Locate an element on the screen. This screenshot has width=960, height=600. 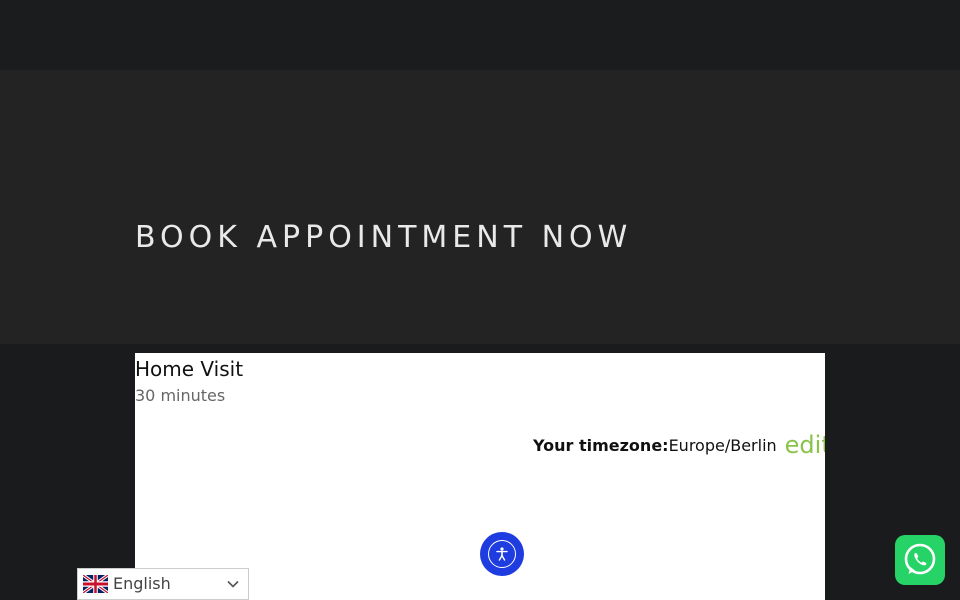
accessibility-button is located at coordinates (502, 554).